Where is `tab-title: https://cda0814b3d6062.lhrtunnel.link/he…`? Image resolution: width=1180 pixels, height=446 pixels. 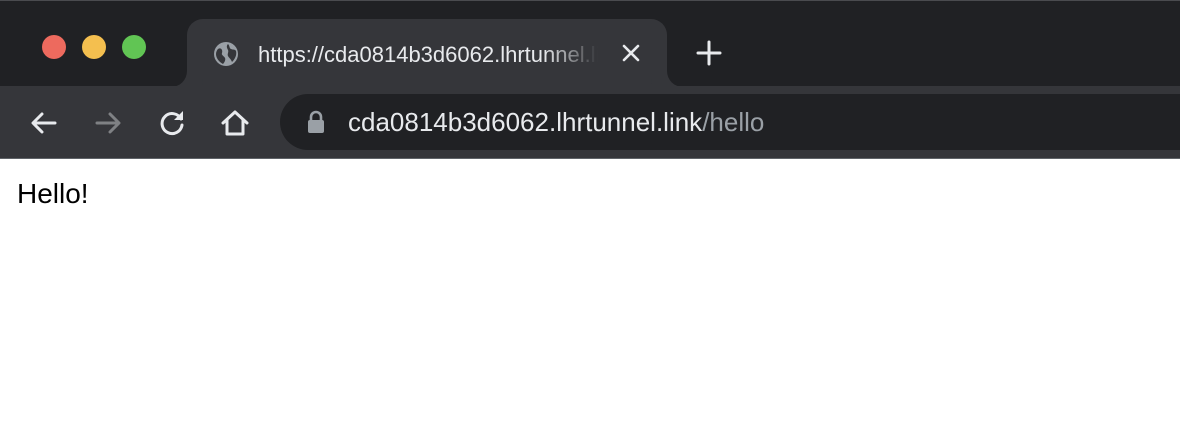 tab-title: https://cda0814b3d6062.lhrtunnel.link/he… is located at coordinates (428, 54).